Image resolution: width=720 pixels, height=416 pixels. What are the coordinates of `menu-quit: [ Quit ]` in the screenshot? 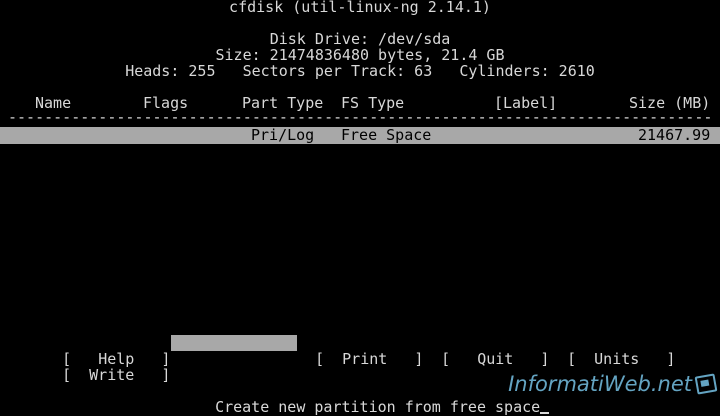 It's located at (486, 351).